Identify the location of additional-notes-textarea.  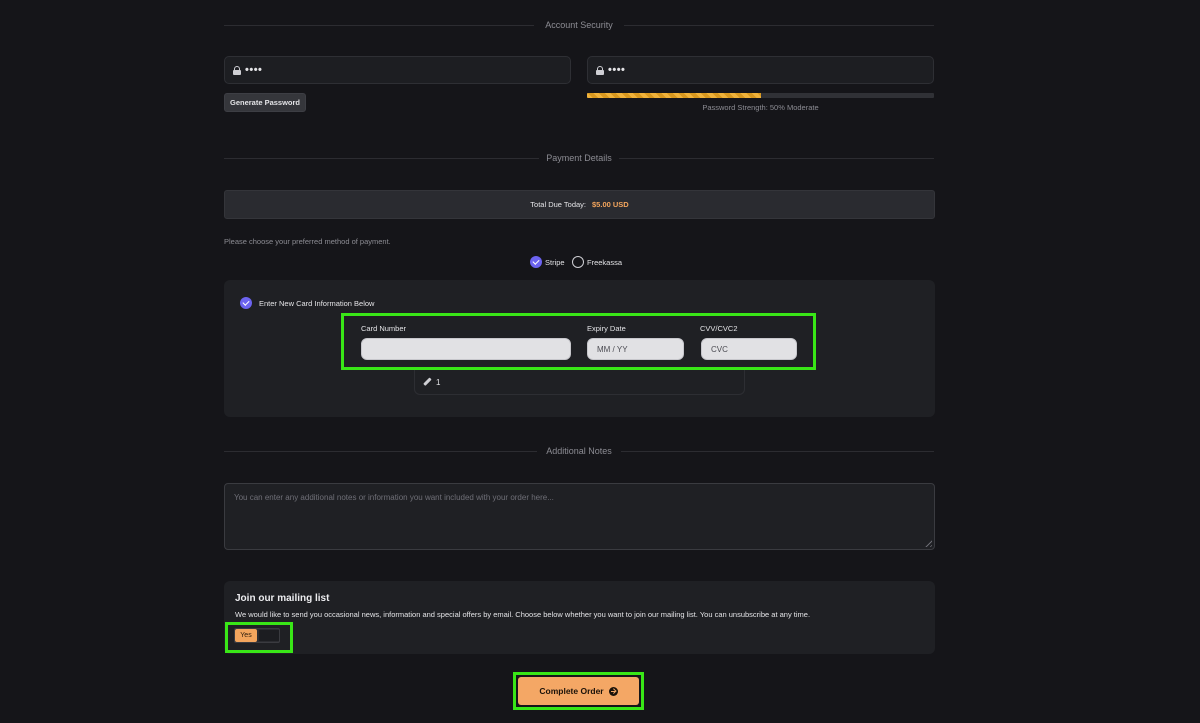
(579, 516).